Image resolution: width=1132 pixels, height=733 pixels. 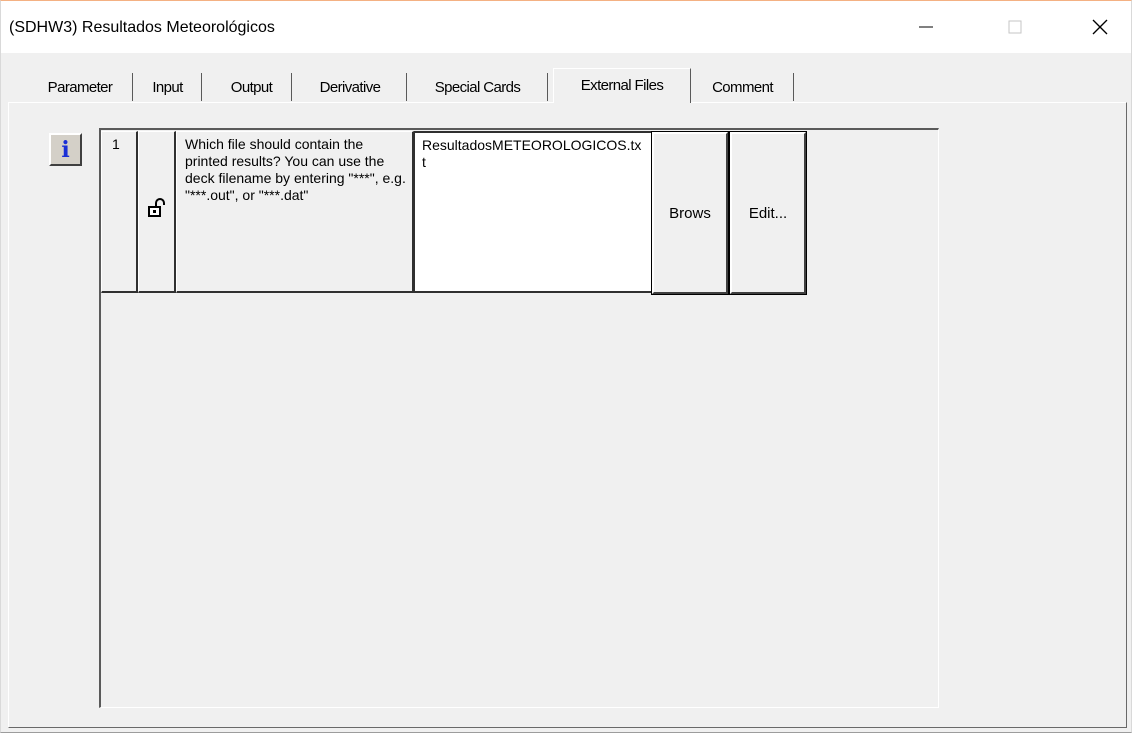 I want to click on tab-label: Derivative, so click(x=350, y=87).